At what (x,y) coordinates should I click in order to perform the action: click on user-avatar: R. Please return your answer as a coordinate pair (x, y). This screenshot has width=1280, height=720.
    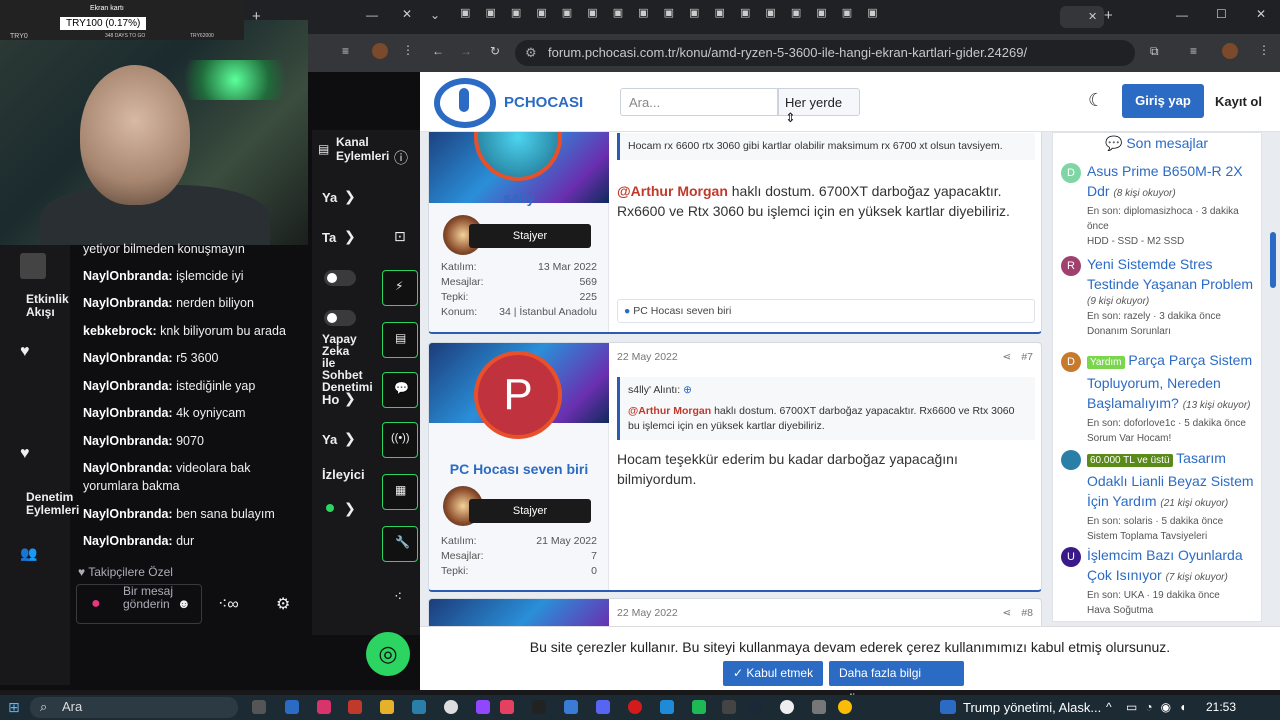
    Looking at the image, I should click on (1071, 266).